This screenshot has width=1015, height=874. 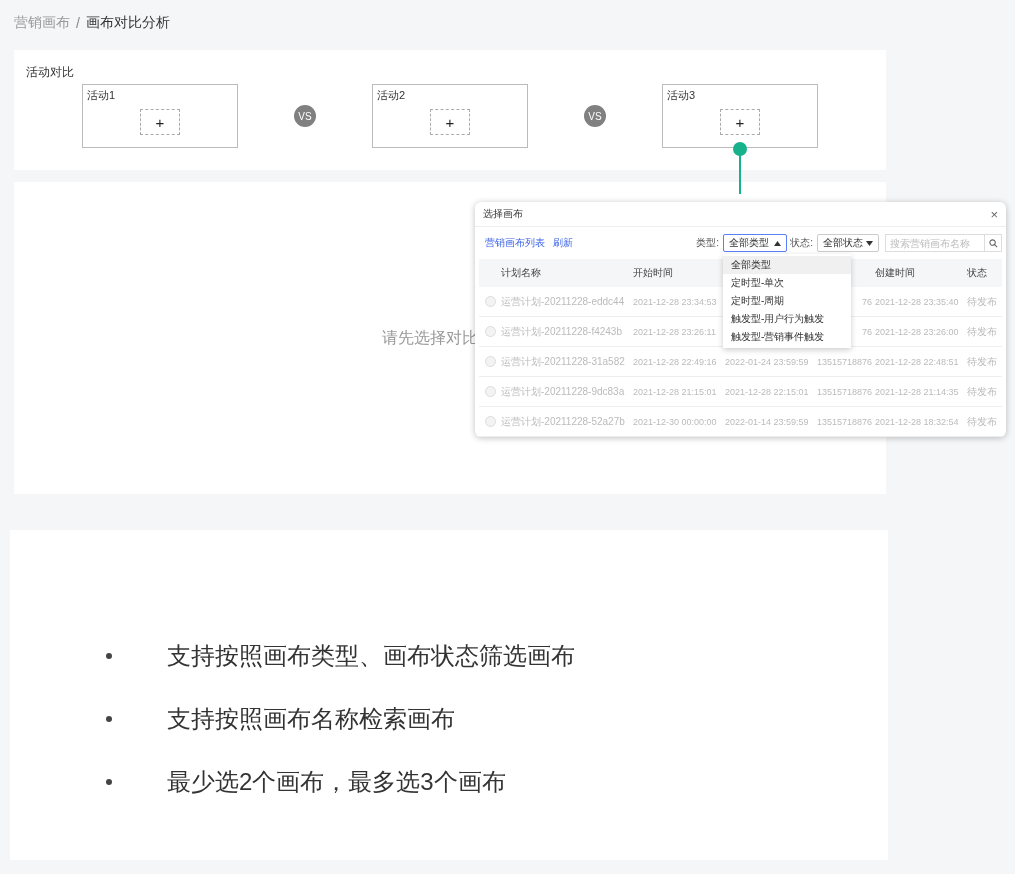 I want to click on table-cell: 2021-12-30 00:00:00, so click(x=675, y=421).